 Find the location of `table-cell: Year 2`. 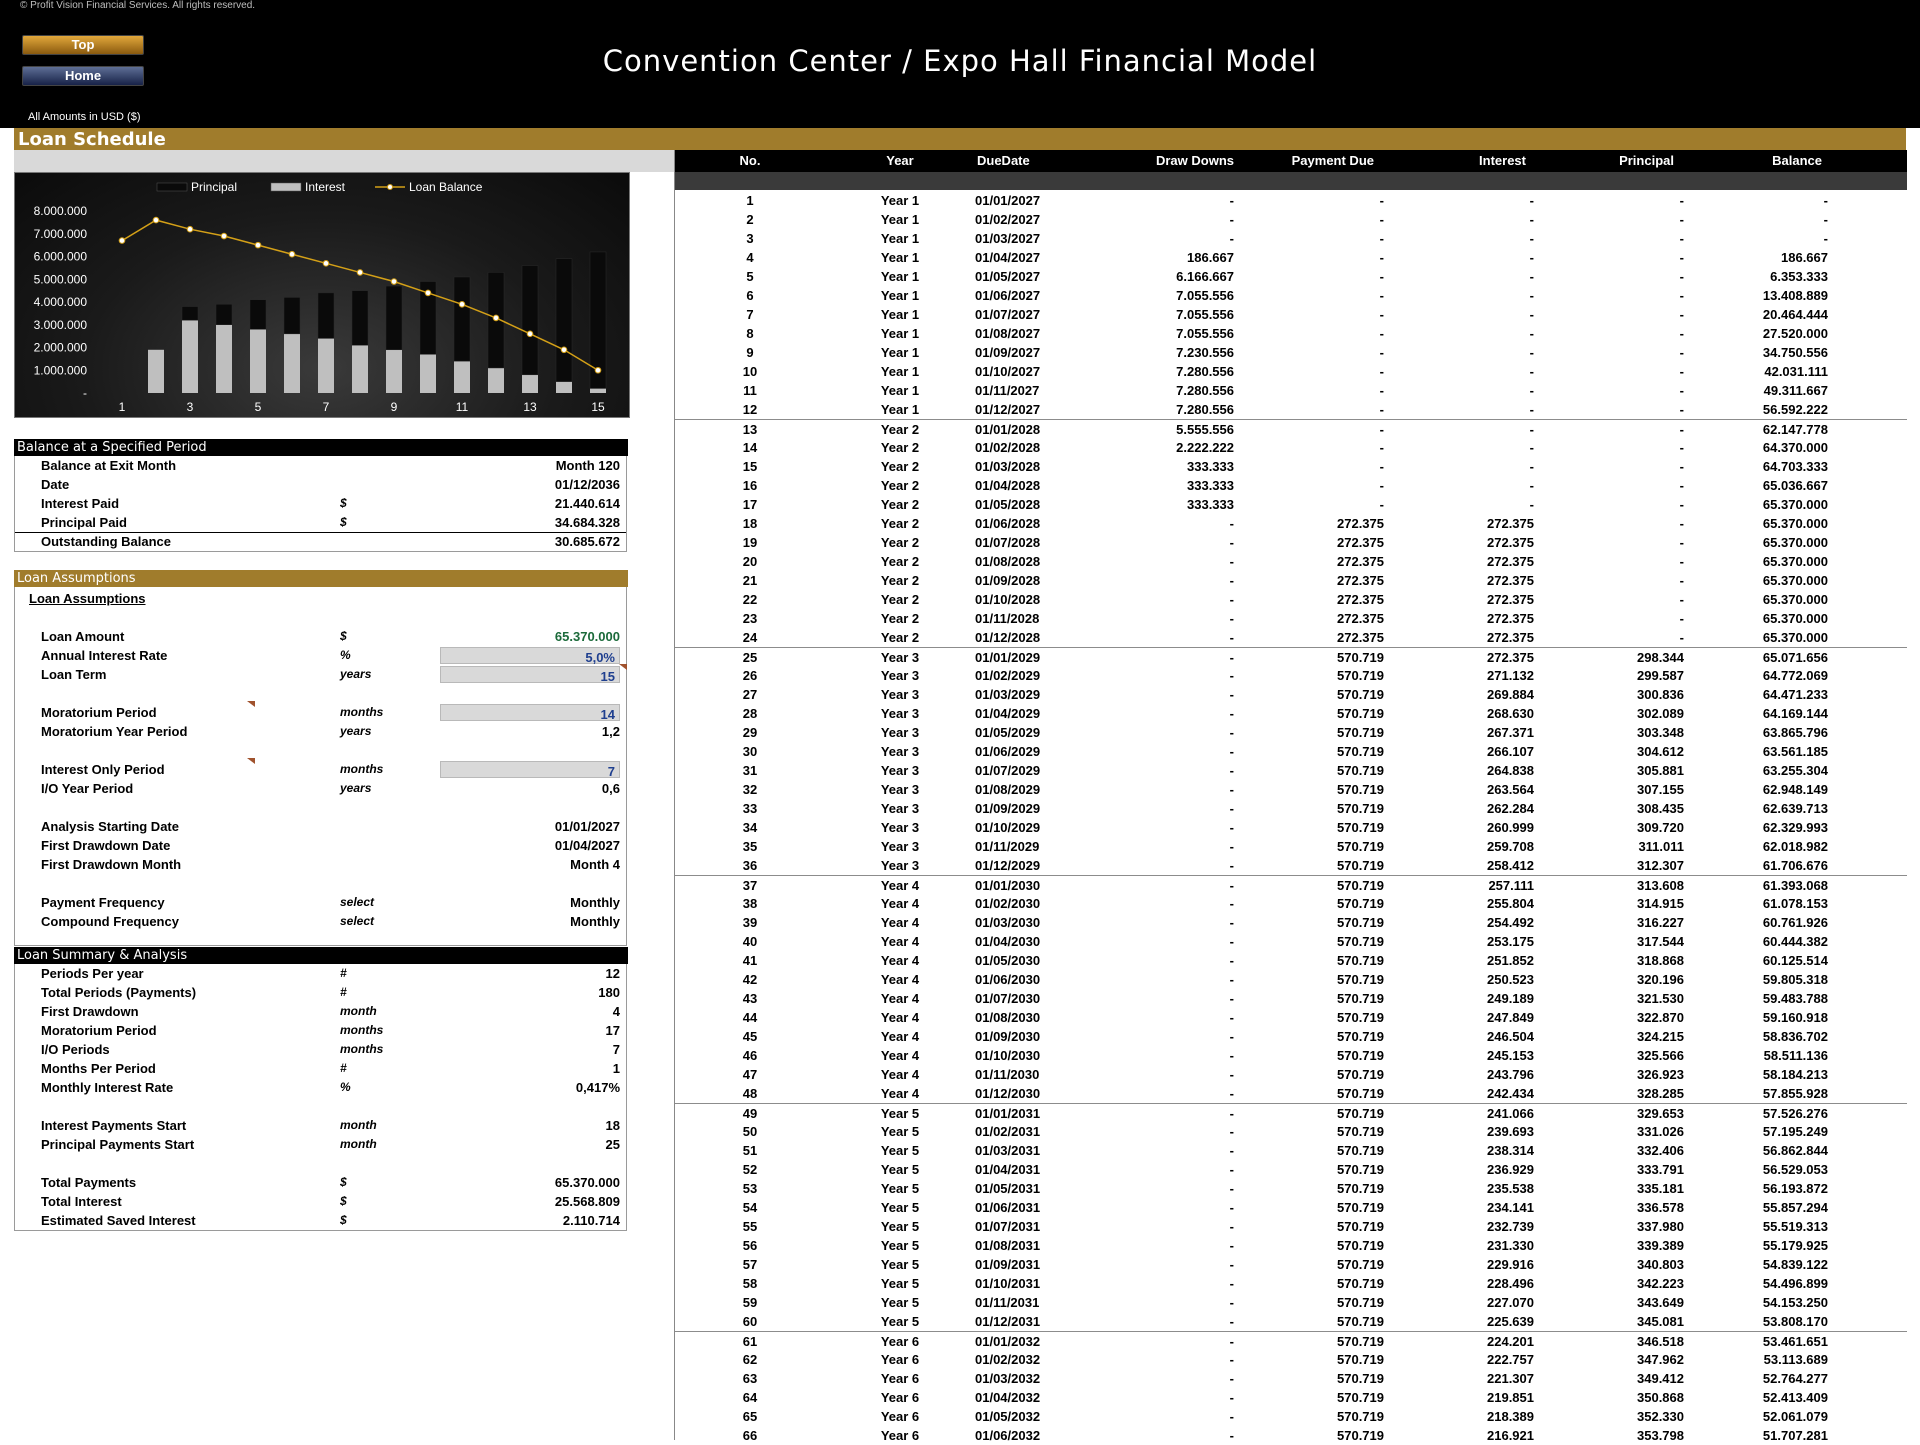

table-cell: Year 2 is located at coordinates (900, 618).